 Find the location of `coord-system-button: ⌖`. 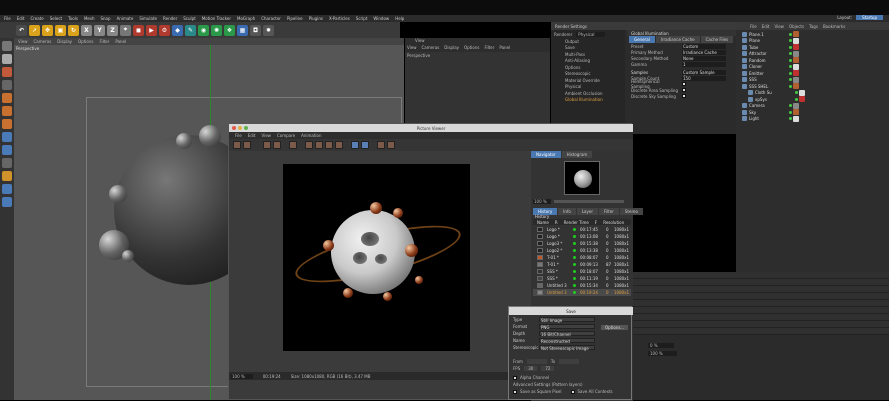

coord-system-button: ⌖ is located at coordinates (125, 30).